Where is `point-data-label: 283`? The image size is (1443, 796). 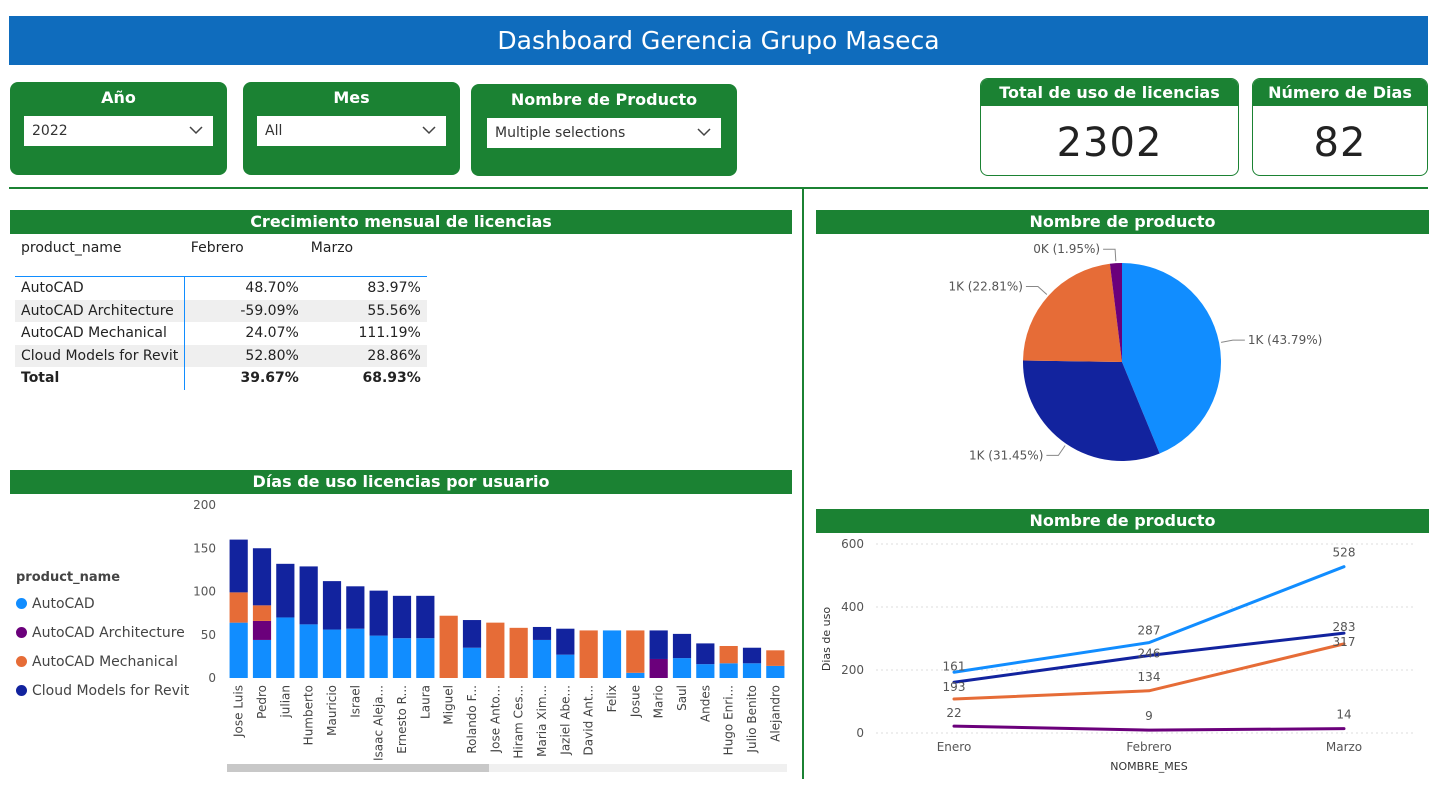 point-data-label: 283 is located at coordinates (1344, 627).